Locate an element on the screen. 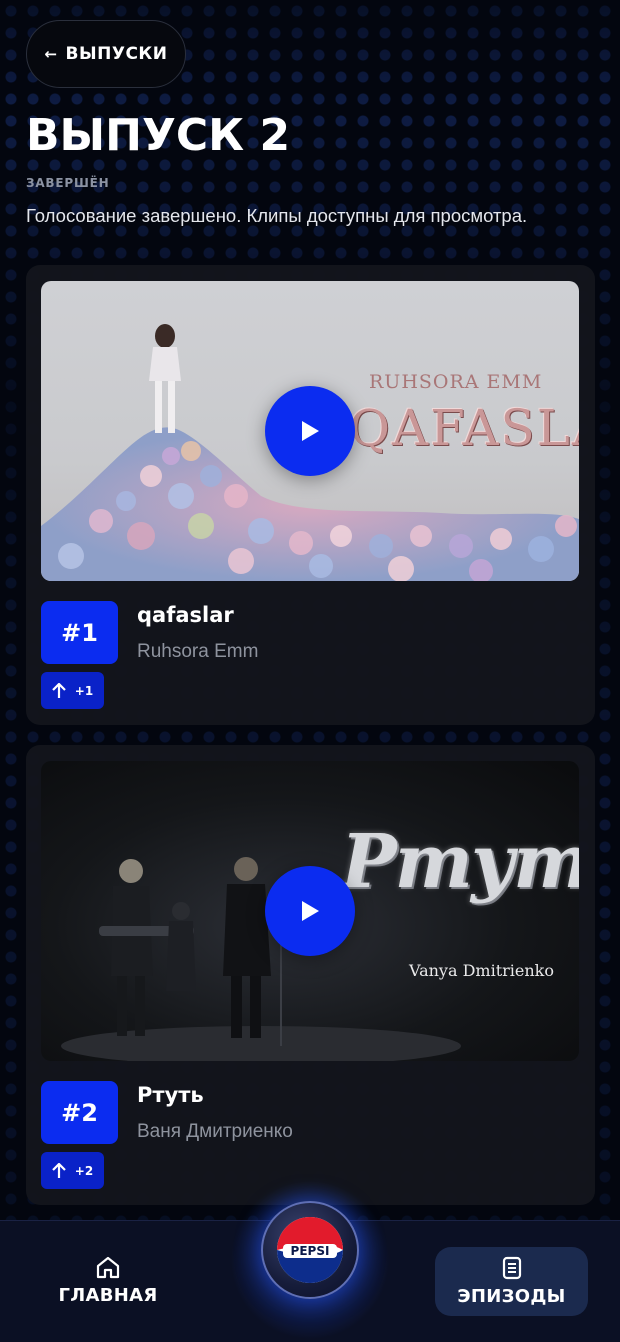 Image resolution: width=620 pixels, height=1342 pixels. nav-home: ГЛАВНАЯ is located at coordinates (108, 1280).